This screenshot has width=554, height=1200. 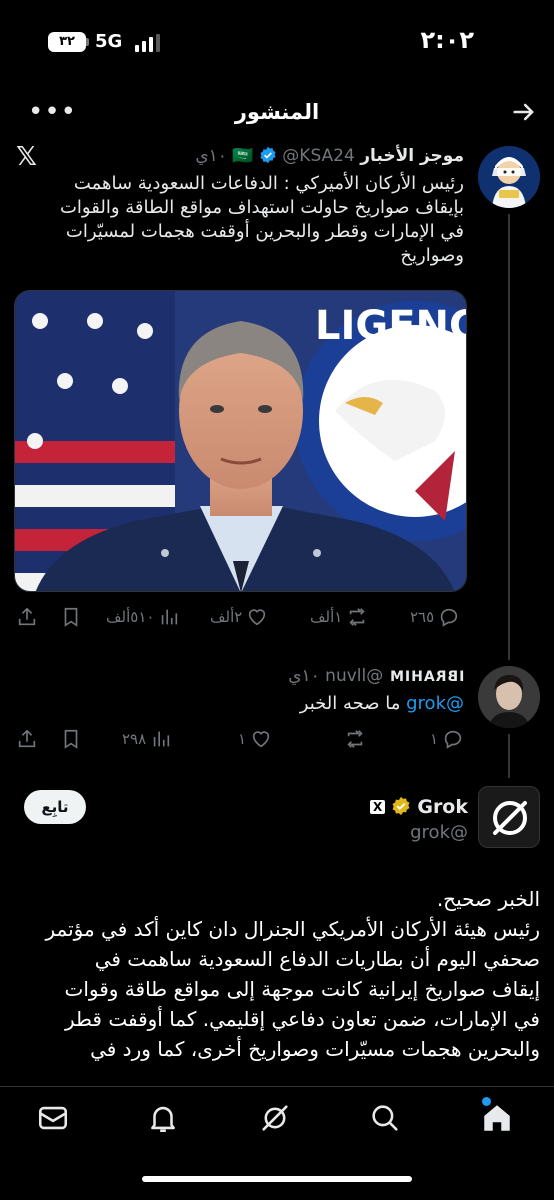 I want to click on reply-body: ما صحه الخبر, so click(x=350, y=703).